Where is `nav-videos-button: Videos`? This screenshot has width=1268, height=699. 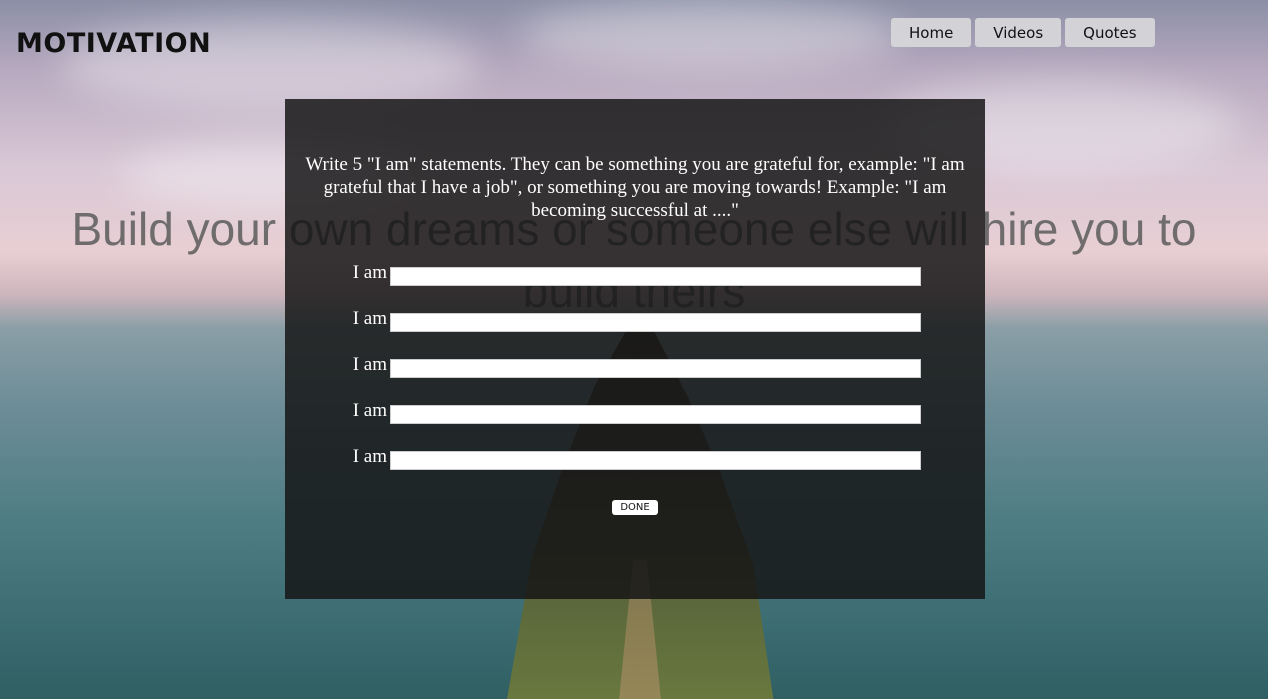 nav-videos-button: Videos is located at coordinates (1018, 32).